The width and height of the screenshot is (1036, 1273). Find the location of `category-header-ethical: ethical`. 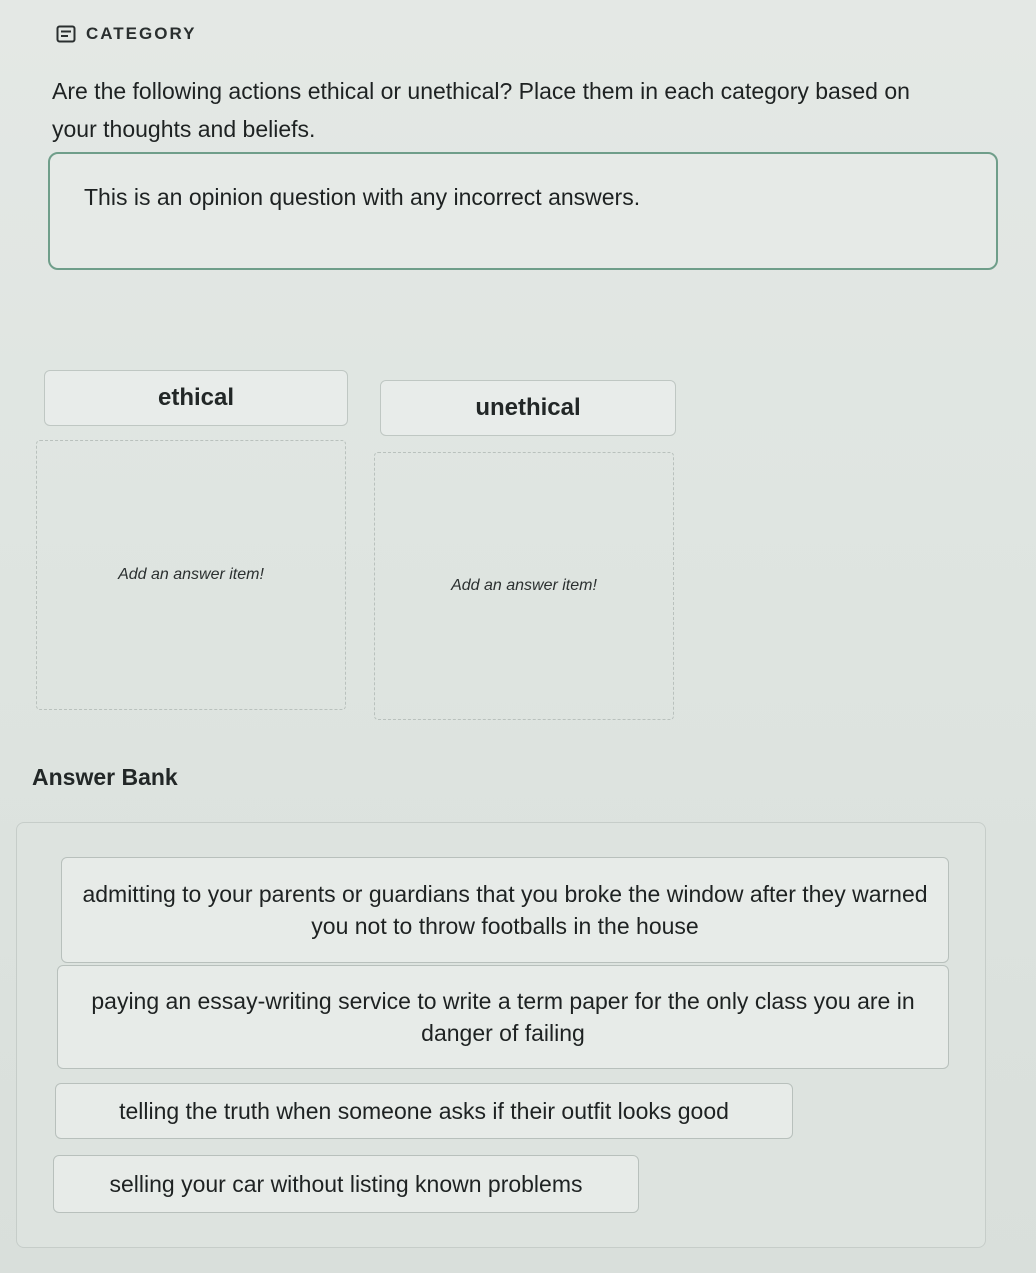

category-header-ethical: ethical is located at coordinates (196, 398).